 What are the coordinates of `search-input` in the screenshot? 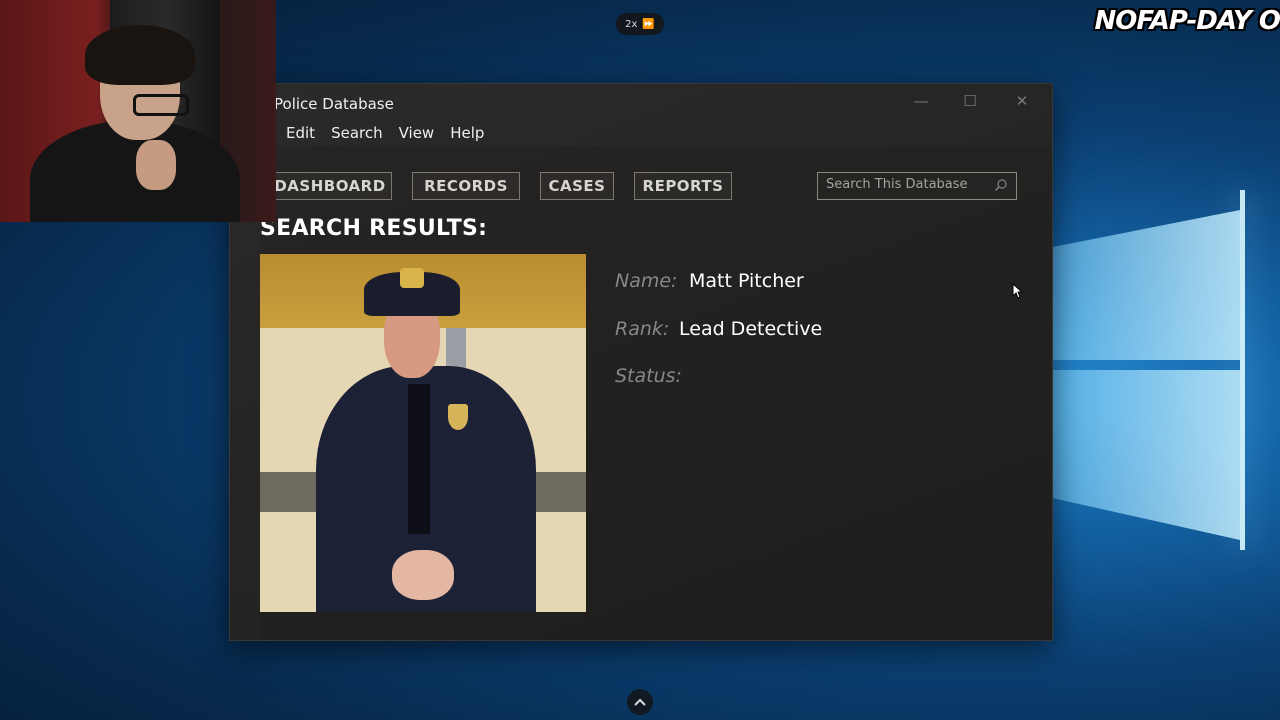 It's located at (906, 184).